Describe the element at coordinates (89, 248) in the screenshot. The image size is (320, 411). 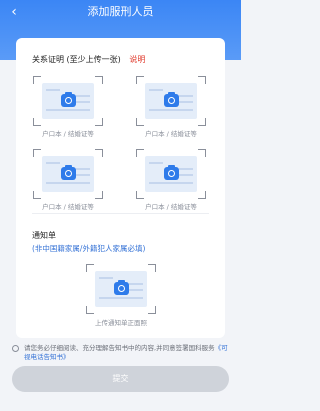
I see `notice-subtitle: (非中国籍家属/外籍犯人家属必填)` at that location.